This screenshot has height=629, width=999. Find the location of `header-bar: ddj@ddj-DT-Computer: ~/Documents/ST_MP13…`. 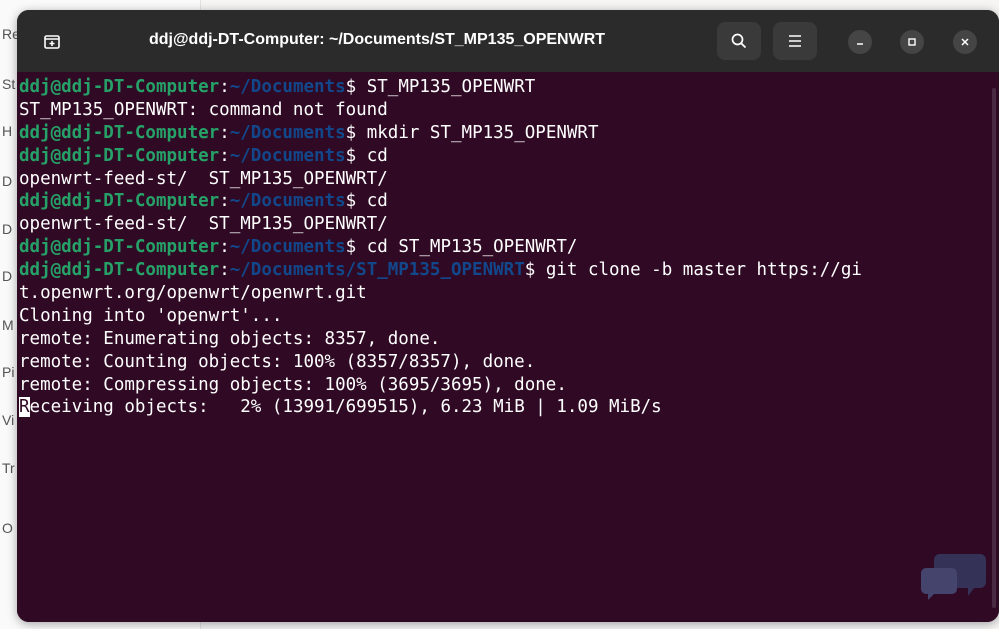

header-bar: ddj@ddj-DT-Computer: ~/Documents/ST_MP13… is located at coordinates (508, 41).